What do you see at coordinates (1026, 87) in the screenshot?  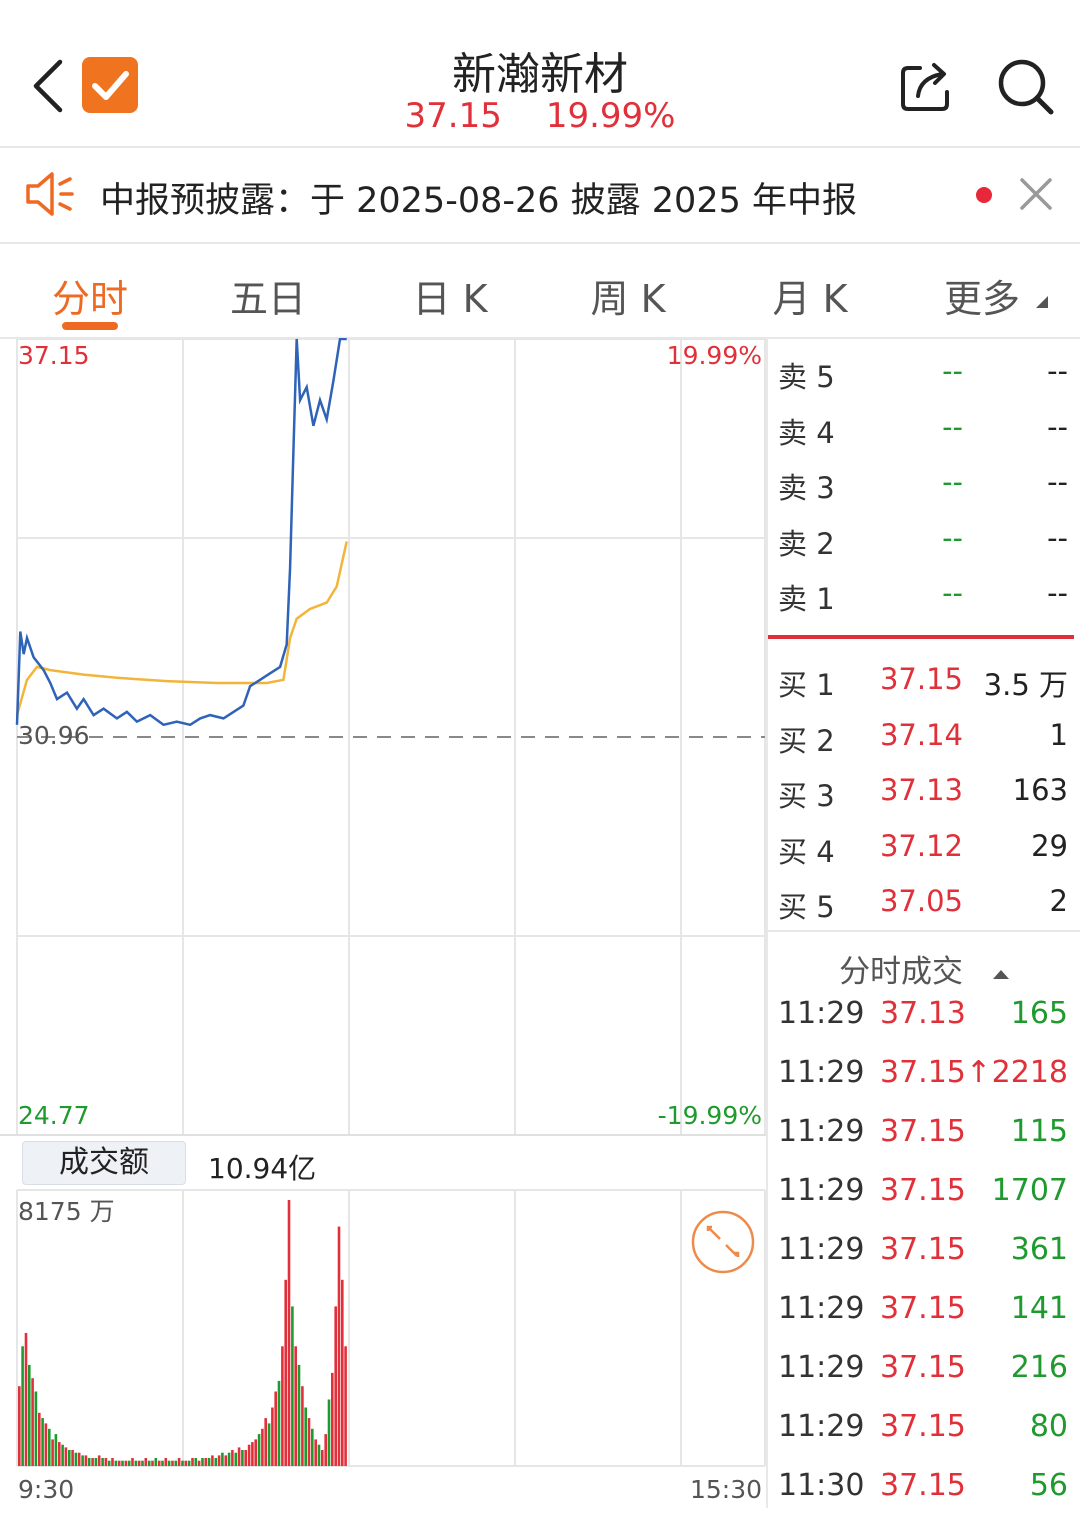 I see `search-icon` at bounding box center [1026, 87].